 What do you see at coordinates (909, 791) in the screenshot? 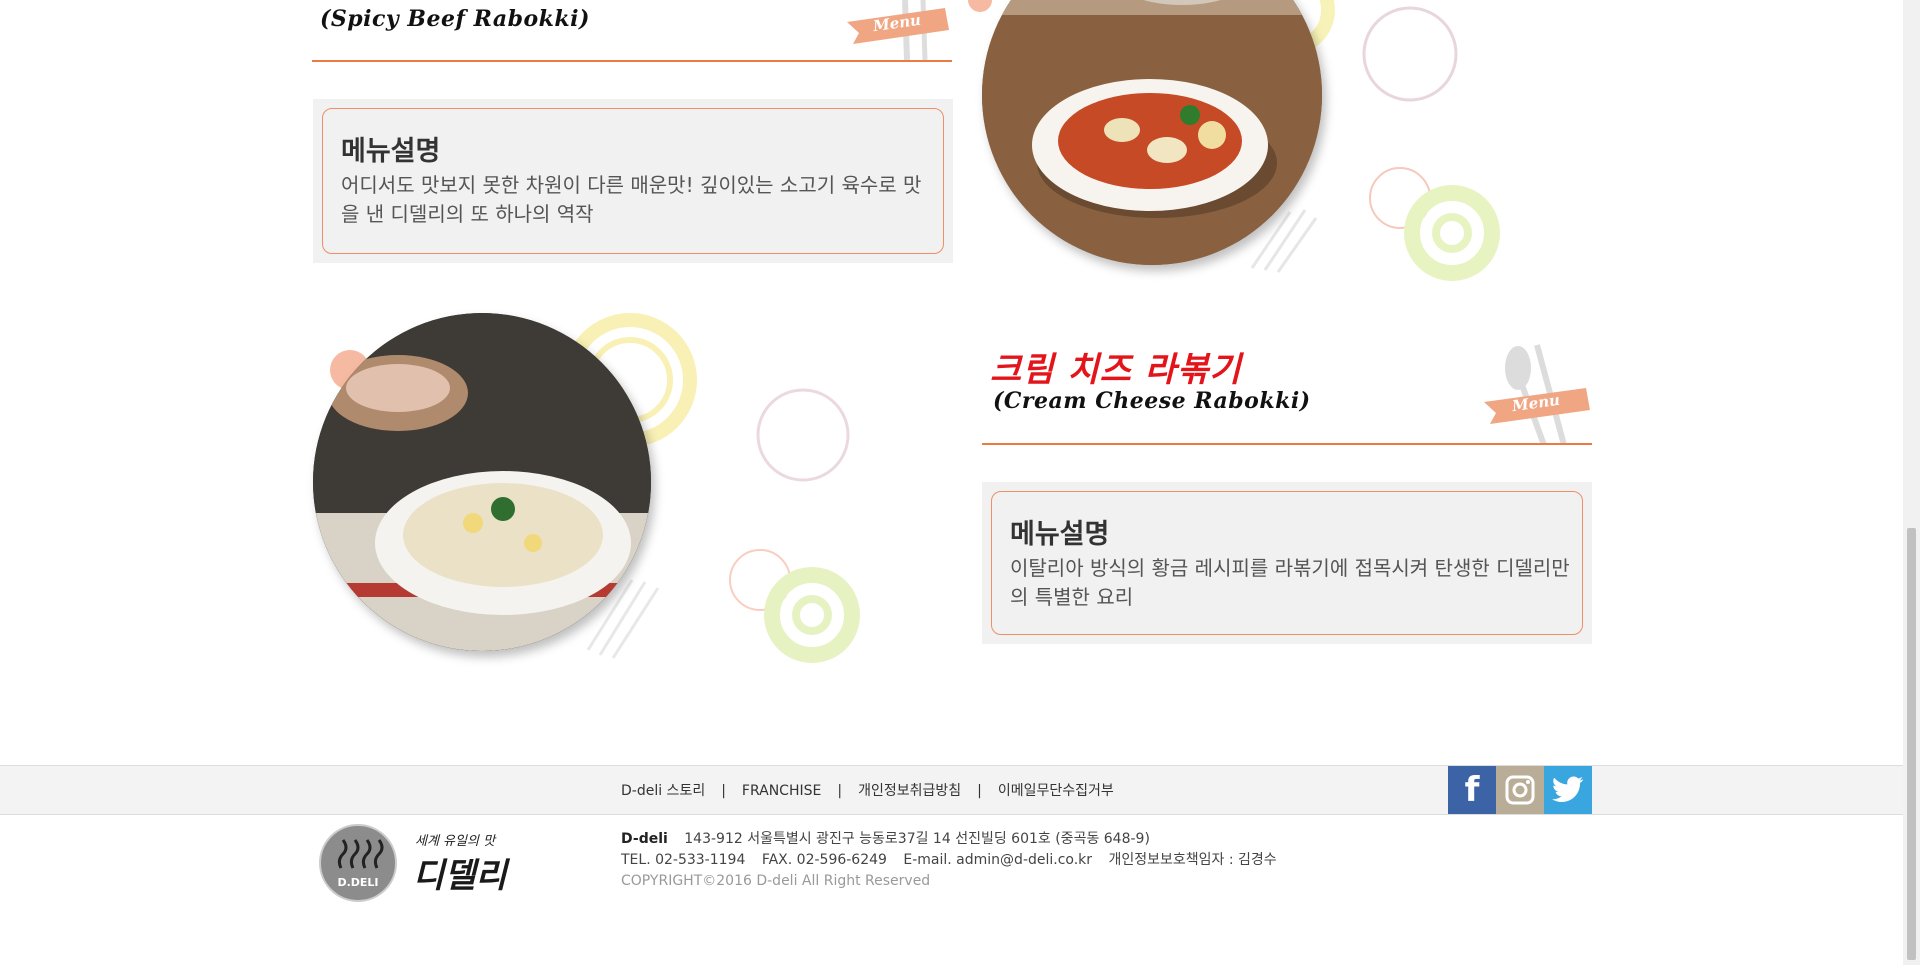
I see `footer-link-privacy-policy: 개인정보취급방침` at bounding box center [909, 791].